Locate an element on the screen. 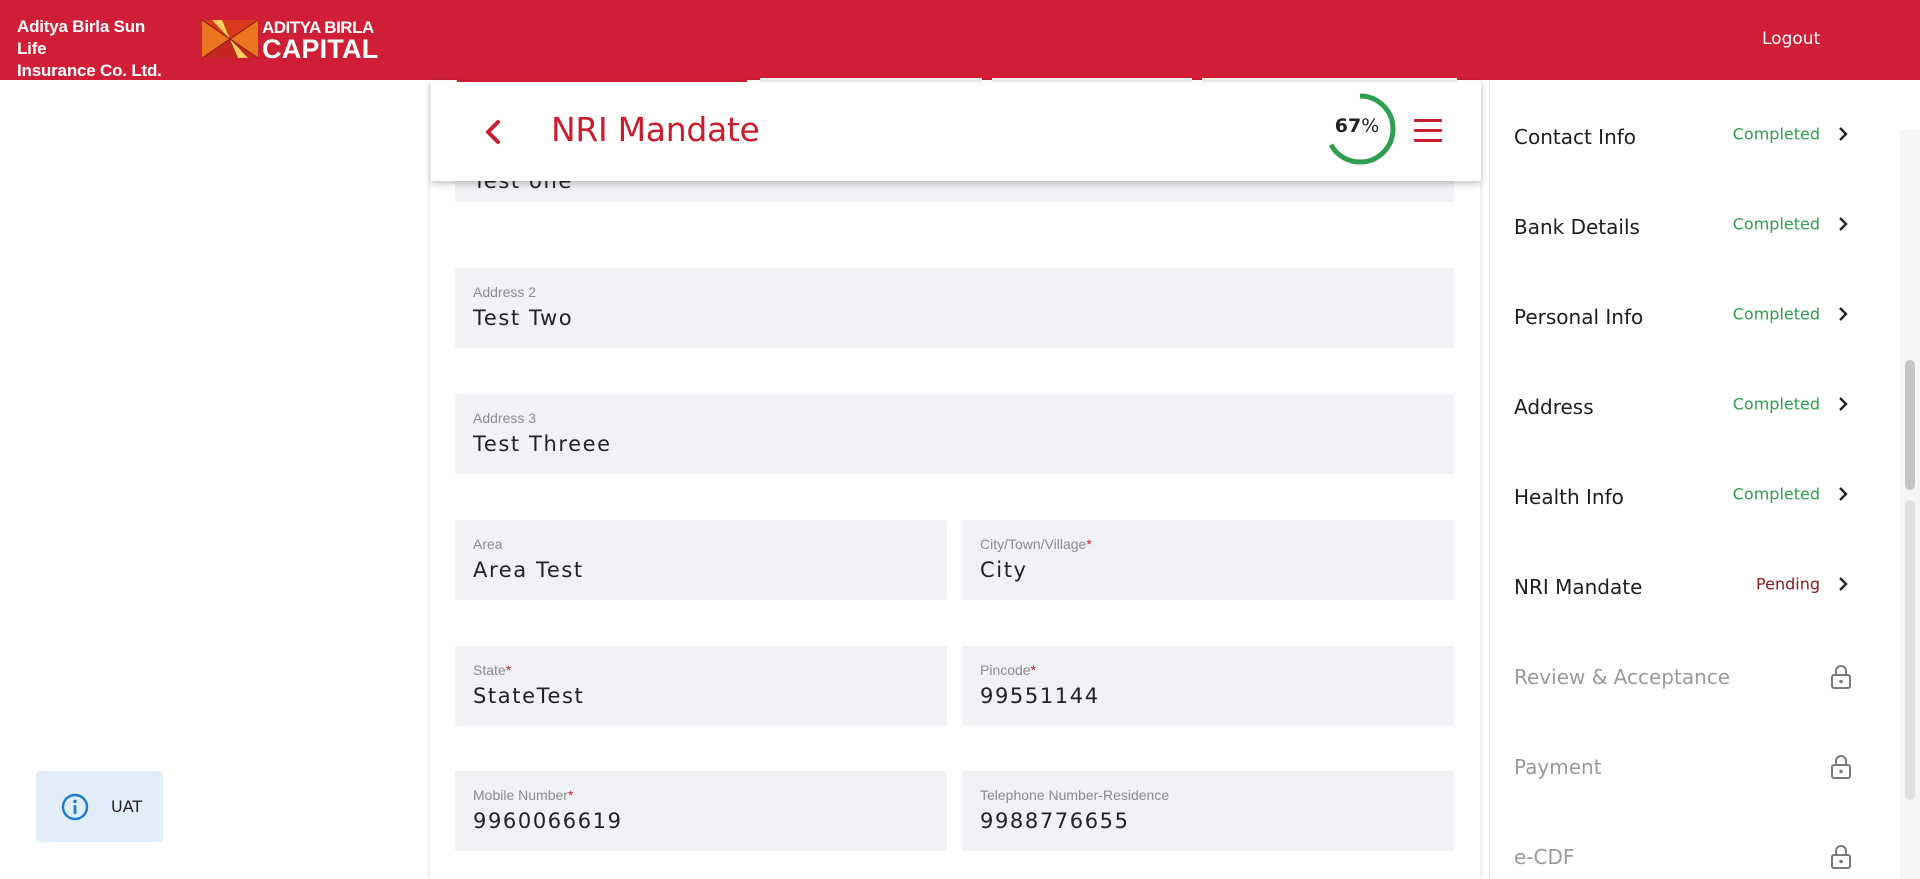 This screenshot has width=1920, height=879. aditya-birla-capital-logo: ADITYA BIRLA CAPITAL is located at coordinates (290, 40).